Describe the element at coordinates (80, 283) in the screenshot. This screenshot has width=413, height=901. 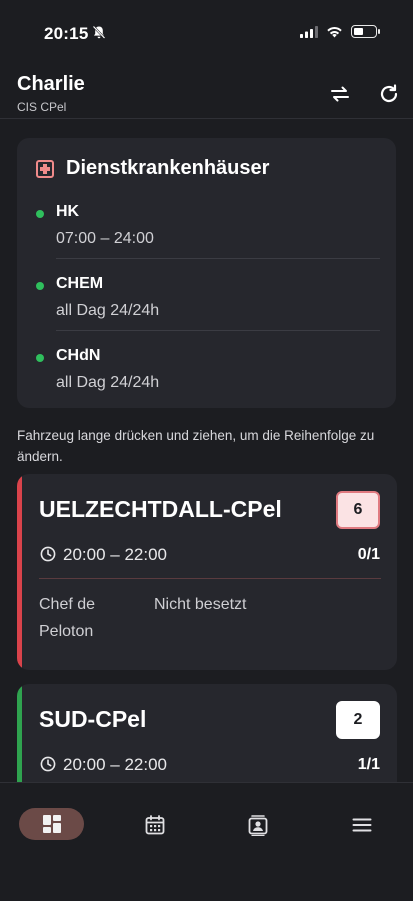
I see `hospital-name: CHEM` at that location.